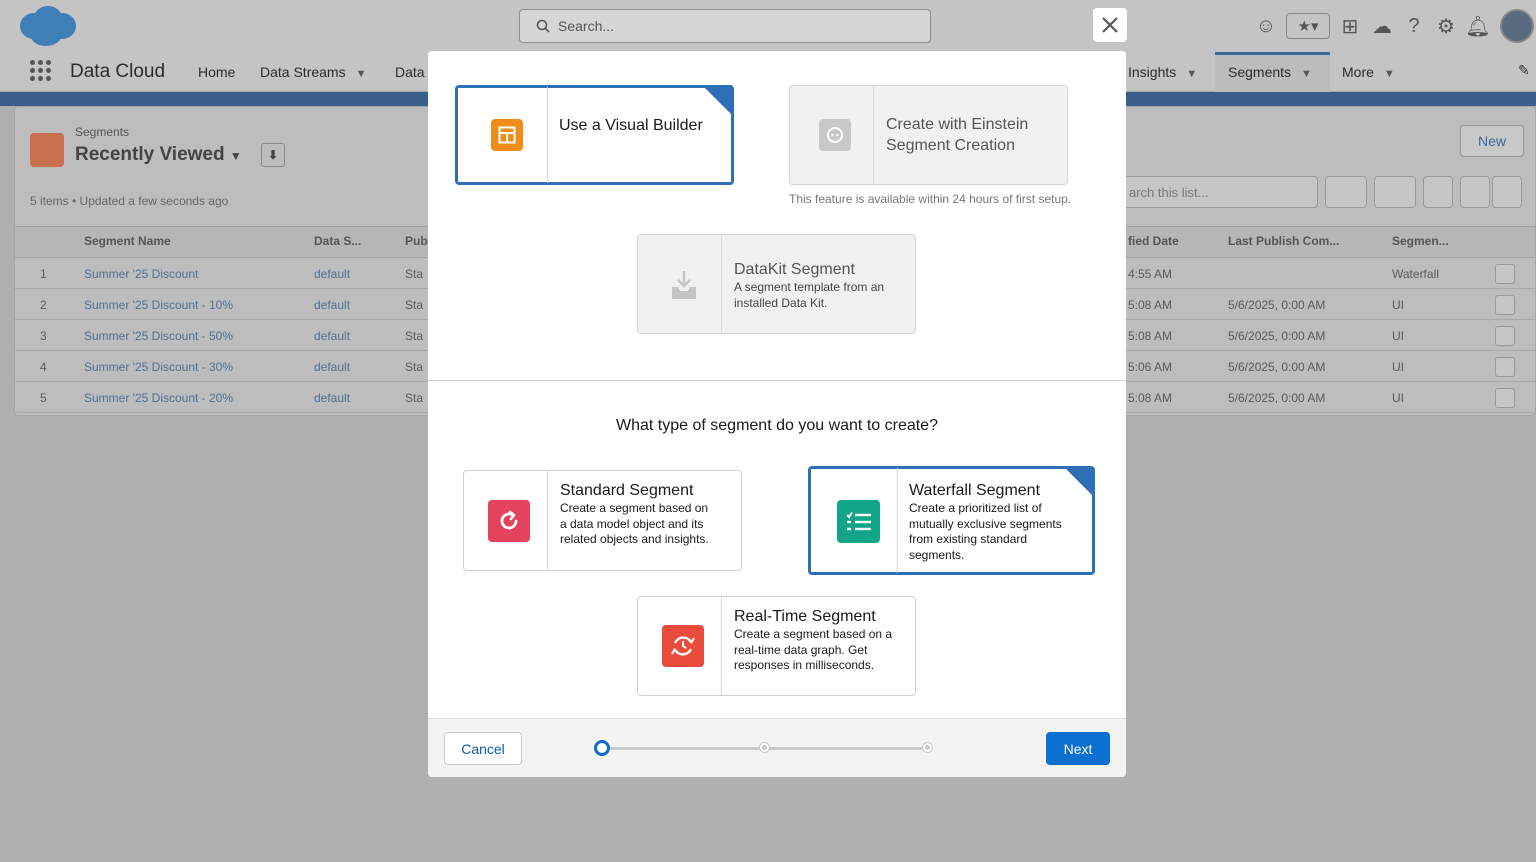 This screenshot has width=1536, height=862. What do you see at coordinates (47, 150) in the screenshot?
I see `segments-object-icon` at bounding box center [47, 150].